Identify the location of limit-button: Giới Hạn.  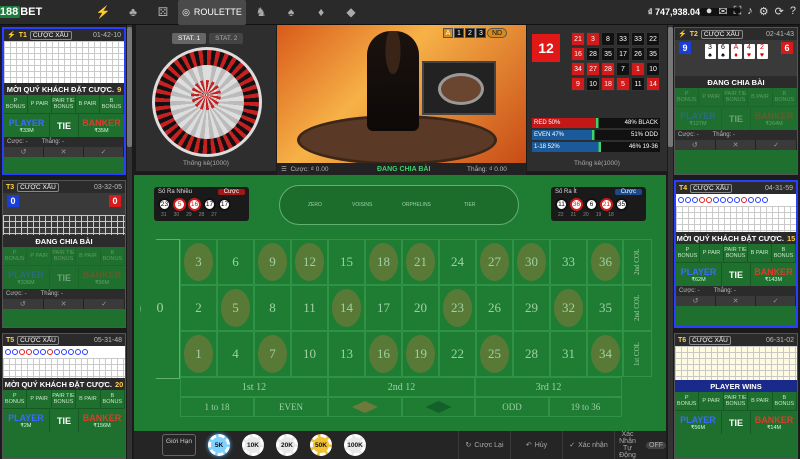
(179, 445).